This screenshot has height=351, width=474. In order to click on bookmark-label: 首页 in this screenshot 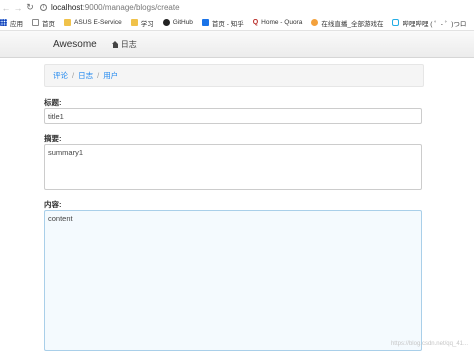, I will do `click(48, 24)`.